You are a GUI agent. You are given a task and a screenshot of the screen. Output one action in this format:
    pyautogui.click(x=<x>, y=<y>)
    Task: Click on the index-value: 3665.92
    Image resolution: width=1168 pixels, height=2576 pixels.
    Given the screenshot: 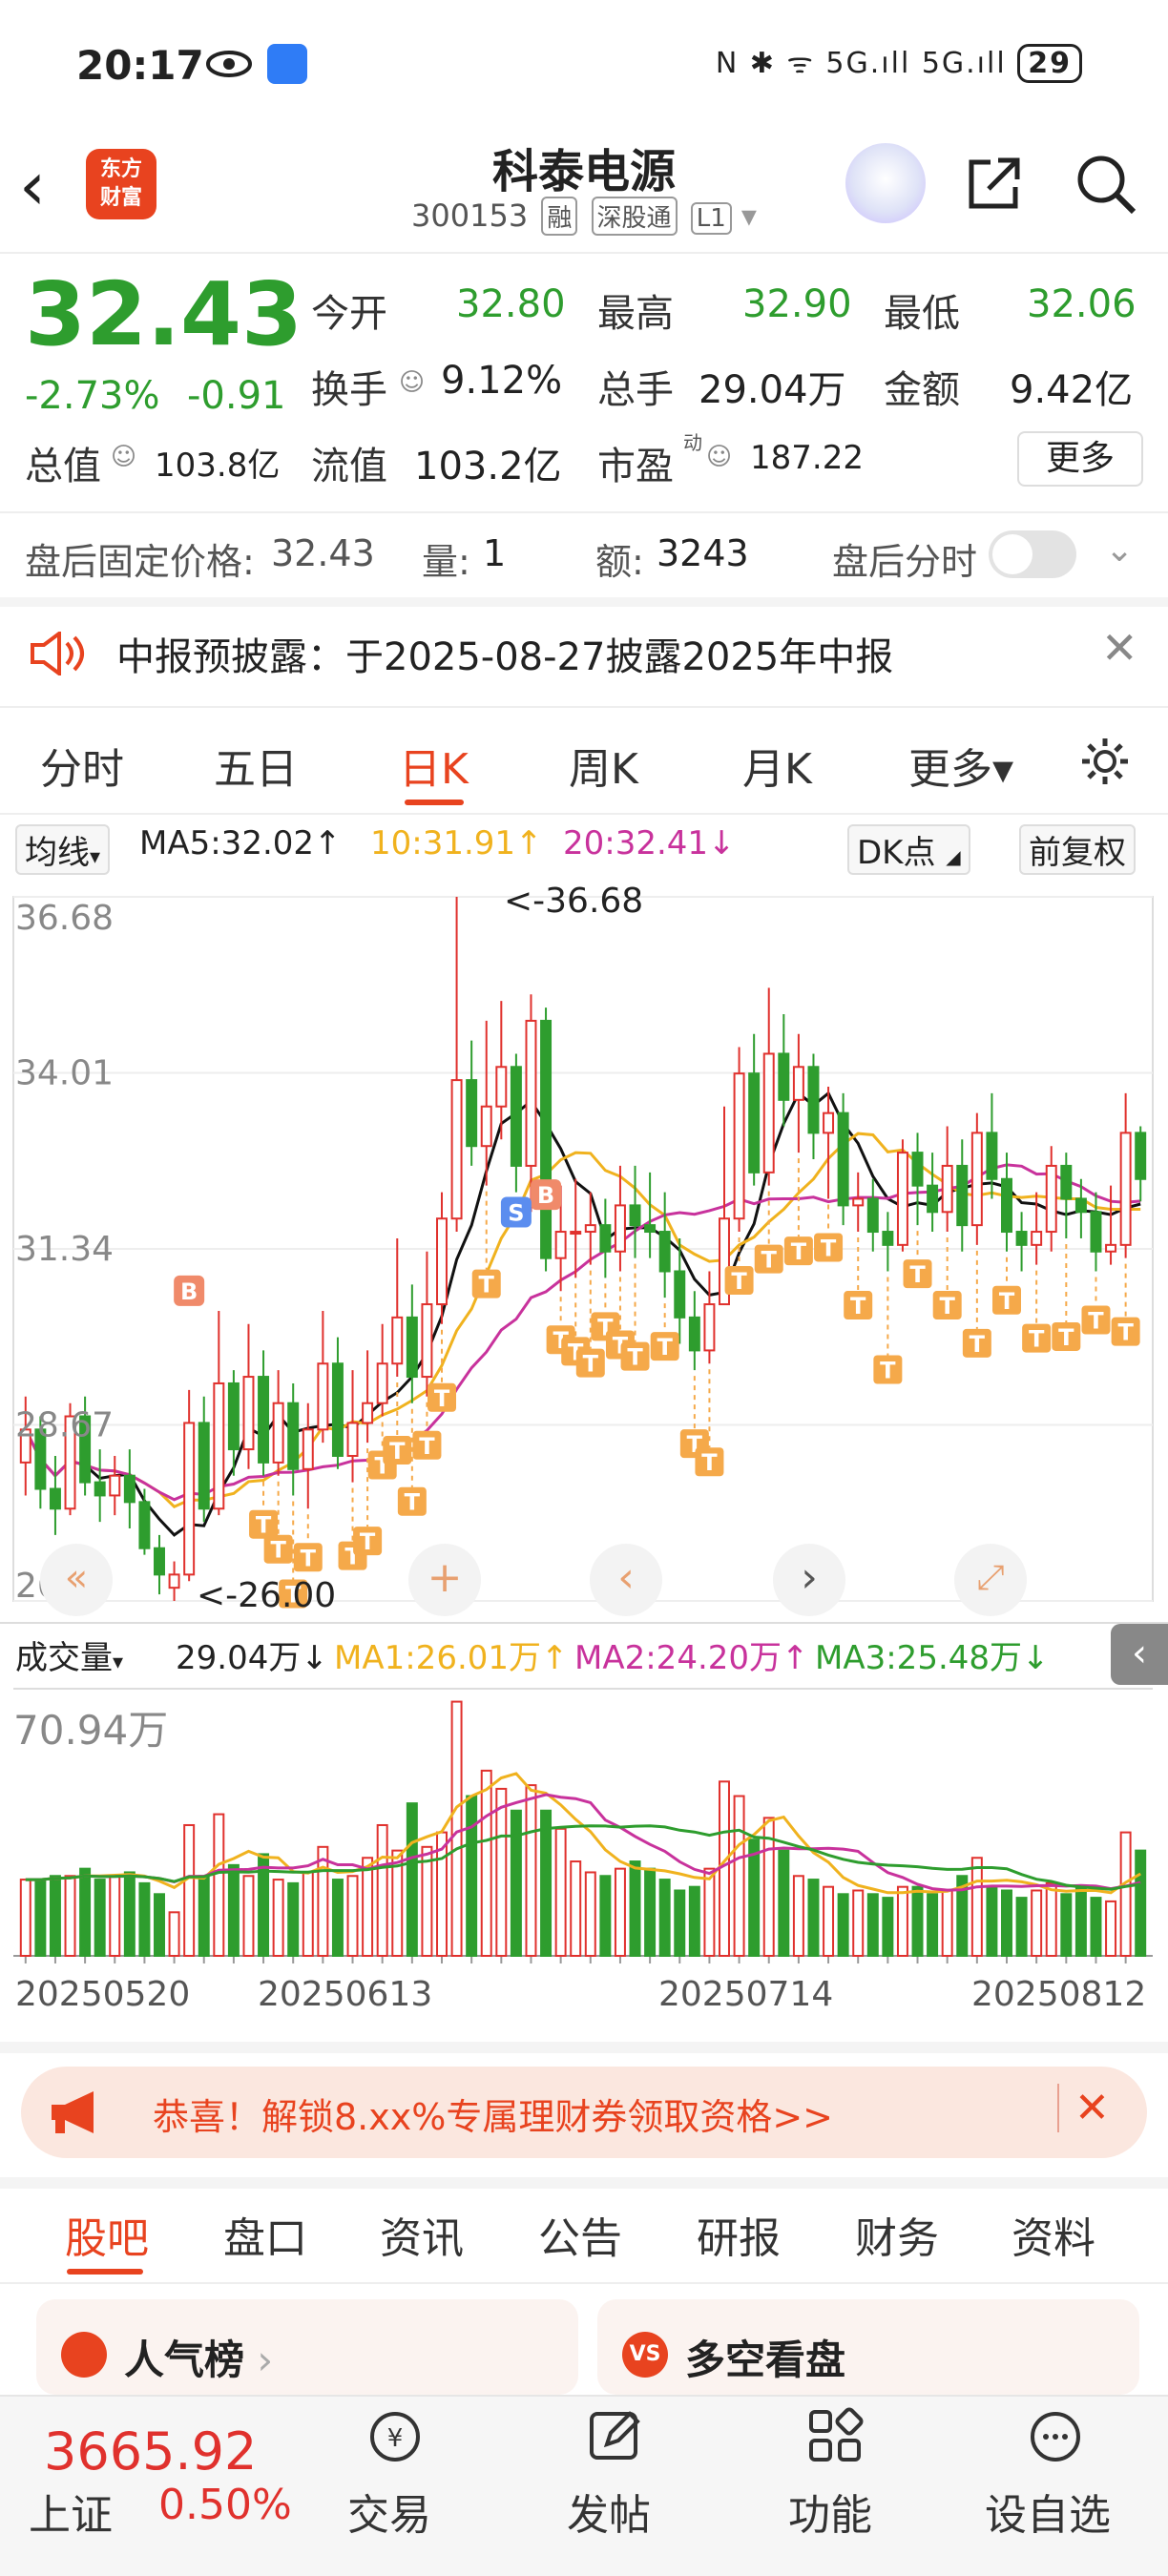 What is the action you would take?
    pyautogui.click(x=150, y=2451)
    